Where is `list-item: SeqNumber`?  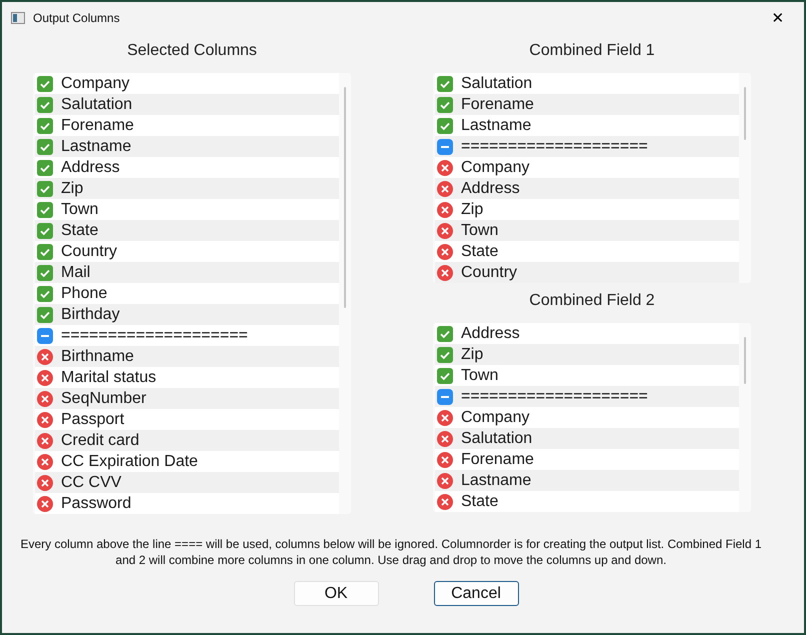
list-item: SeqNumber is located at coordinates (187, 398).